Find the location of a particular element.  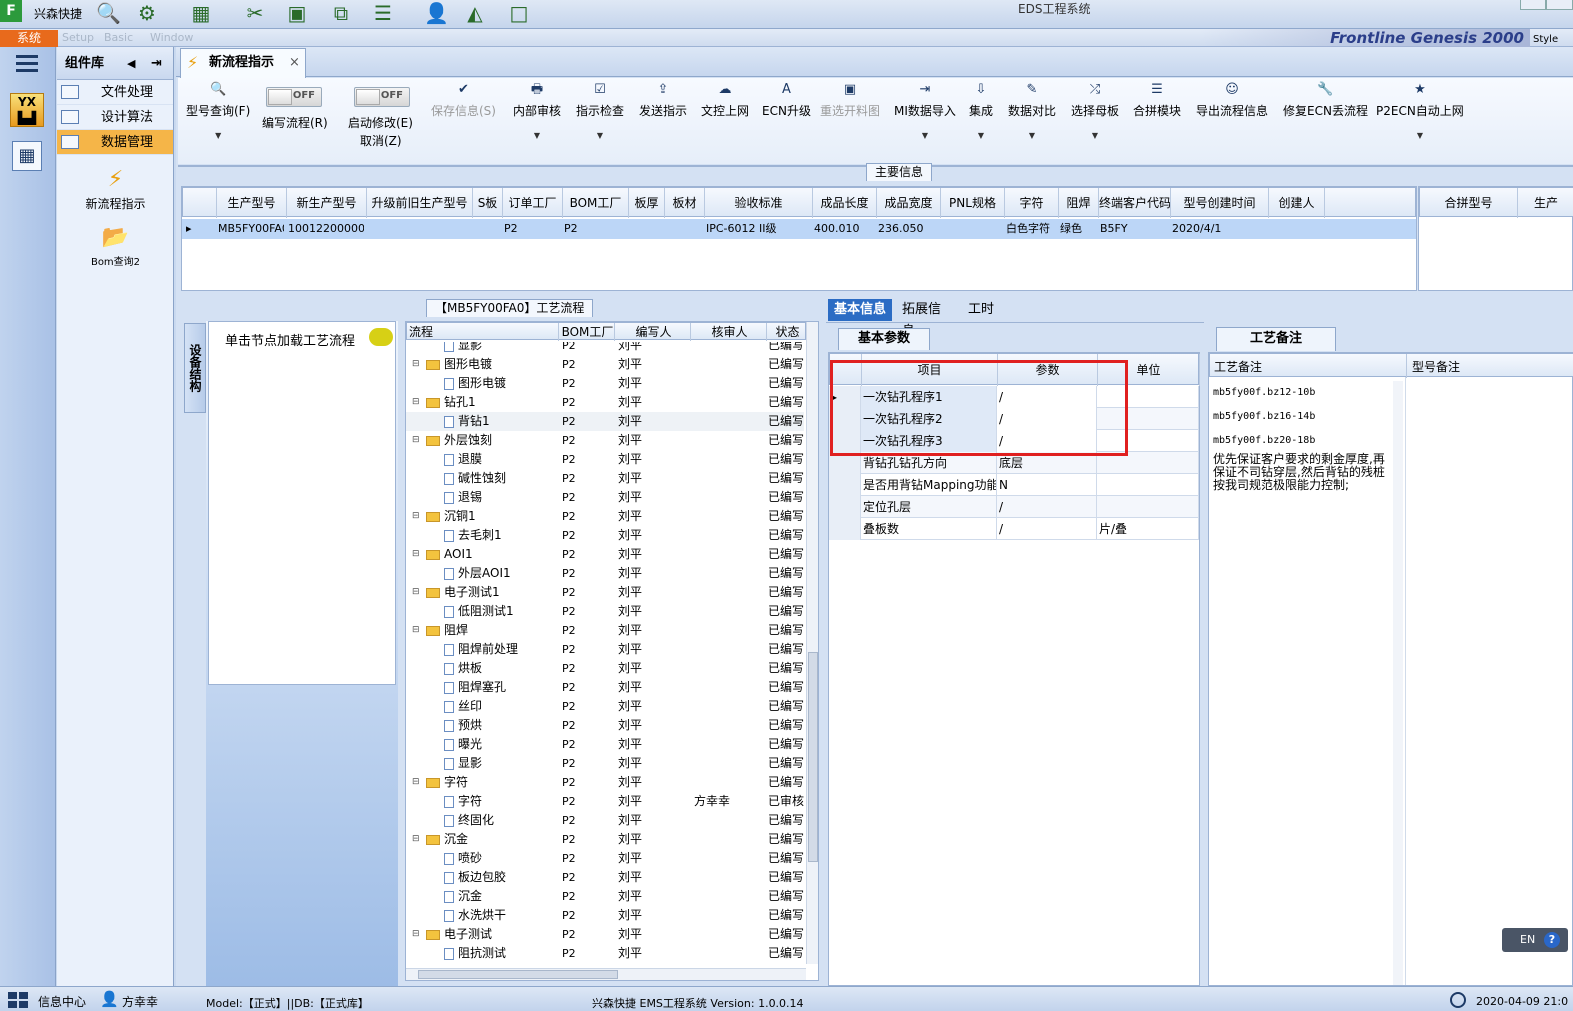

tree-row: 退膜 P2 刘平 已编写 is located at coordinates (605, 459).